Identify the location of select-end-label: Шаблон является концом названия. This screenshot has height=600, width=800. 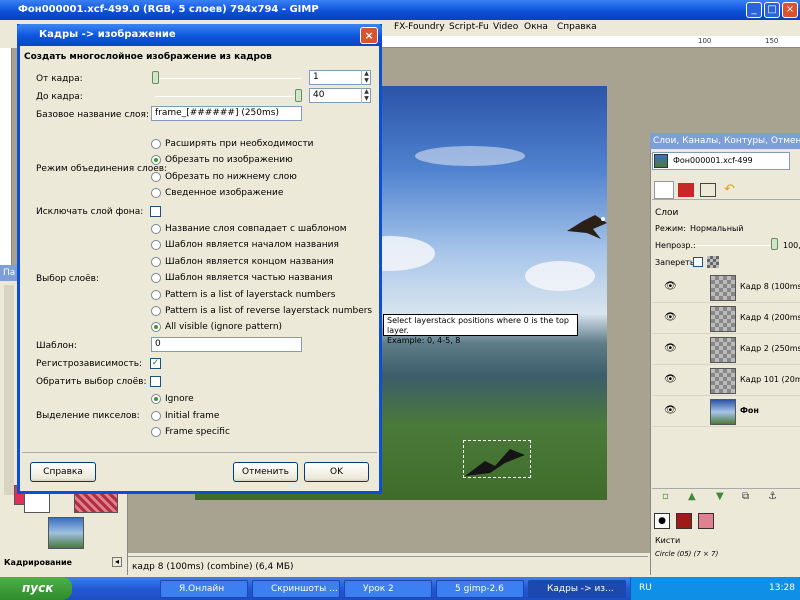
(249, 262).